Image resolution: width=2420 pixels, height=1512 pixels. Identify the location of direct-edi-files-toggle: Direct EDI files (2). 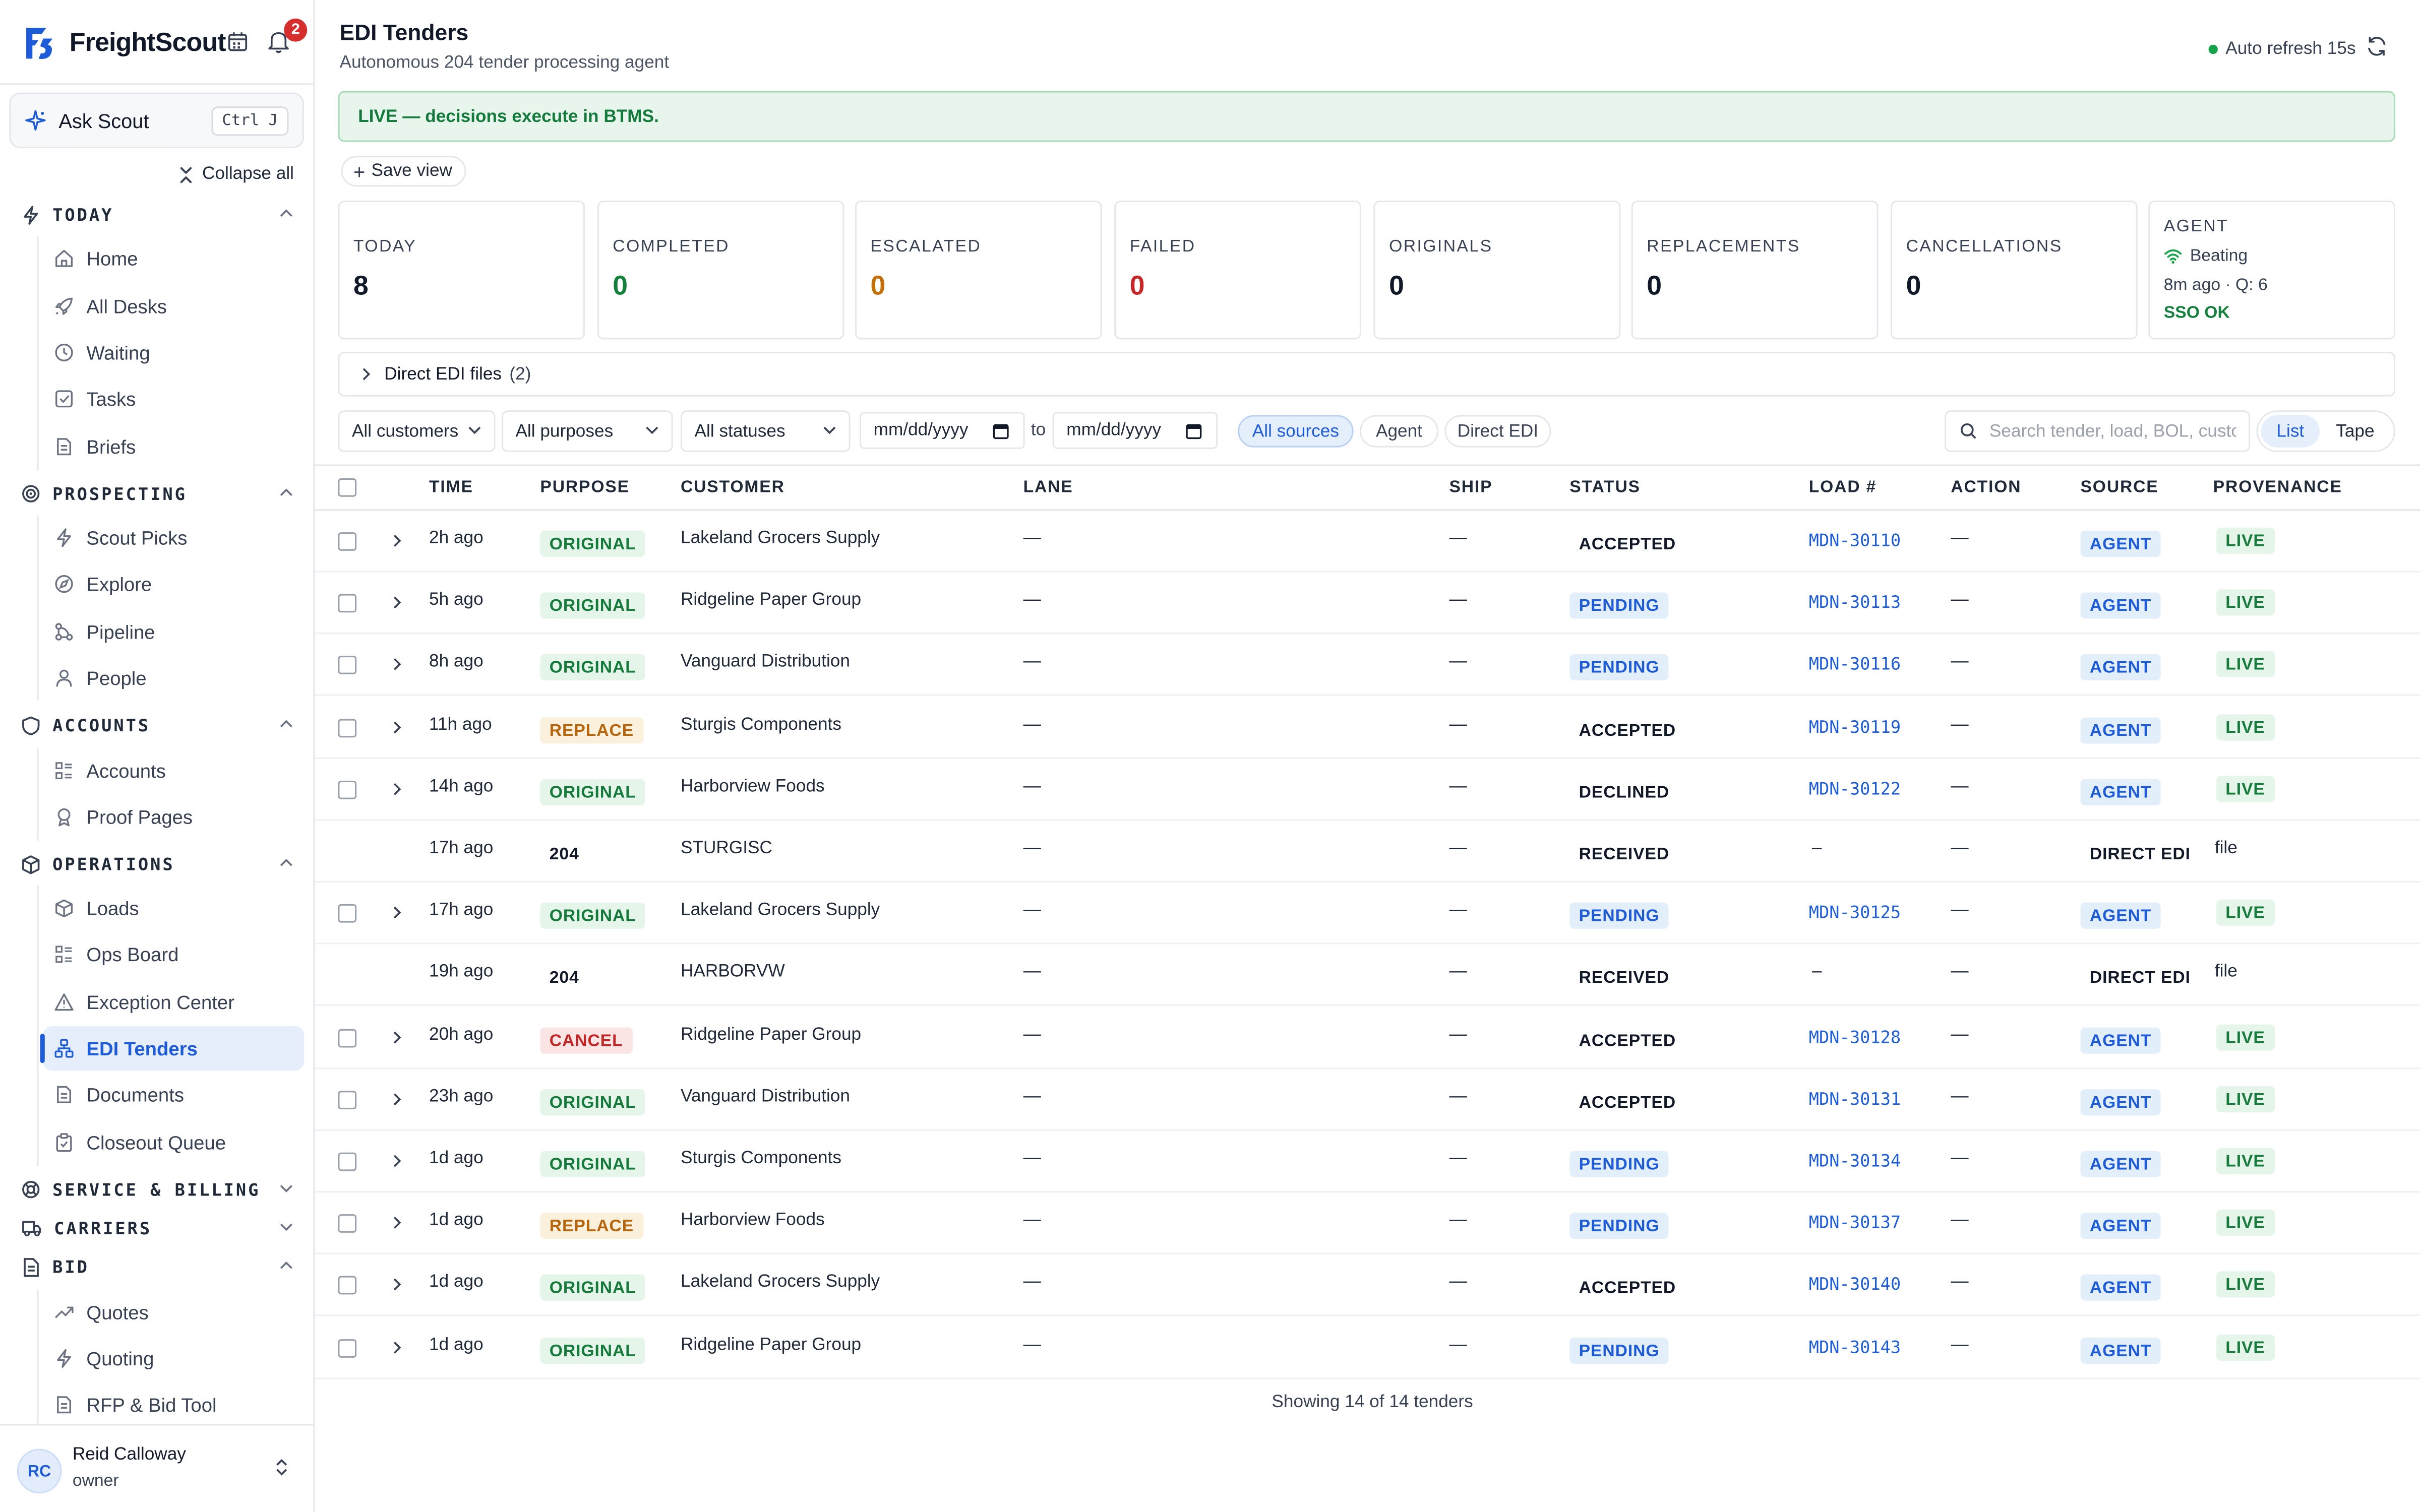
(1366, 374).